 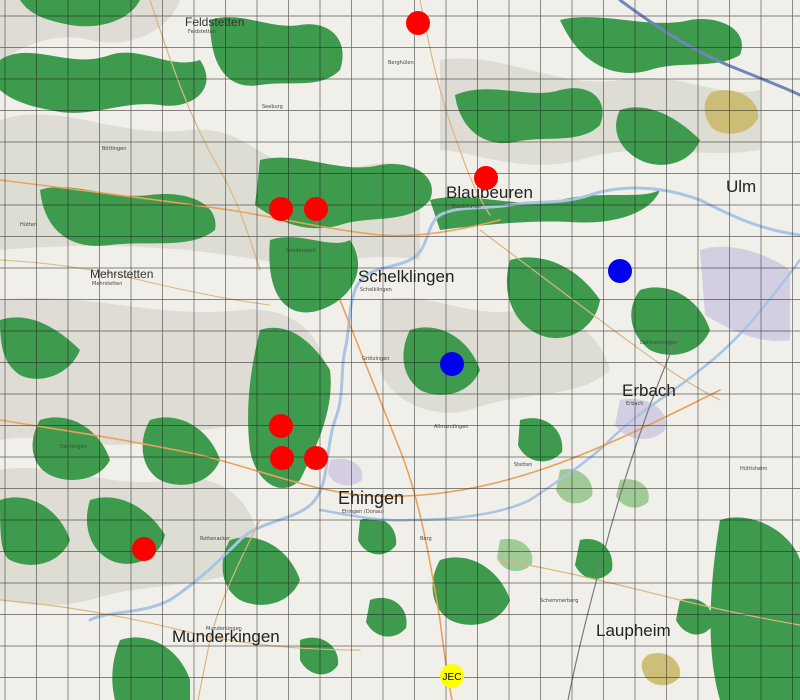 I want to click on svg-text: Berghülen, so click(x=401, y=63).